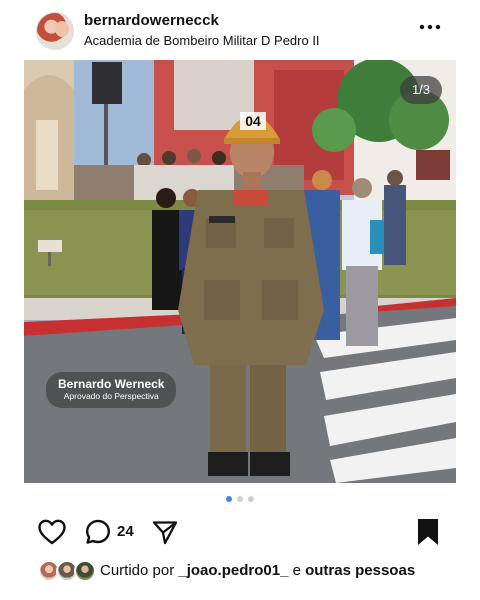 The height and width of the screenshot is (600, 480). I want to click on photo-tag: Bernardo Werneck Aprovado do Perspectiva, so click(111, 390).